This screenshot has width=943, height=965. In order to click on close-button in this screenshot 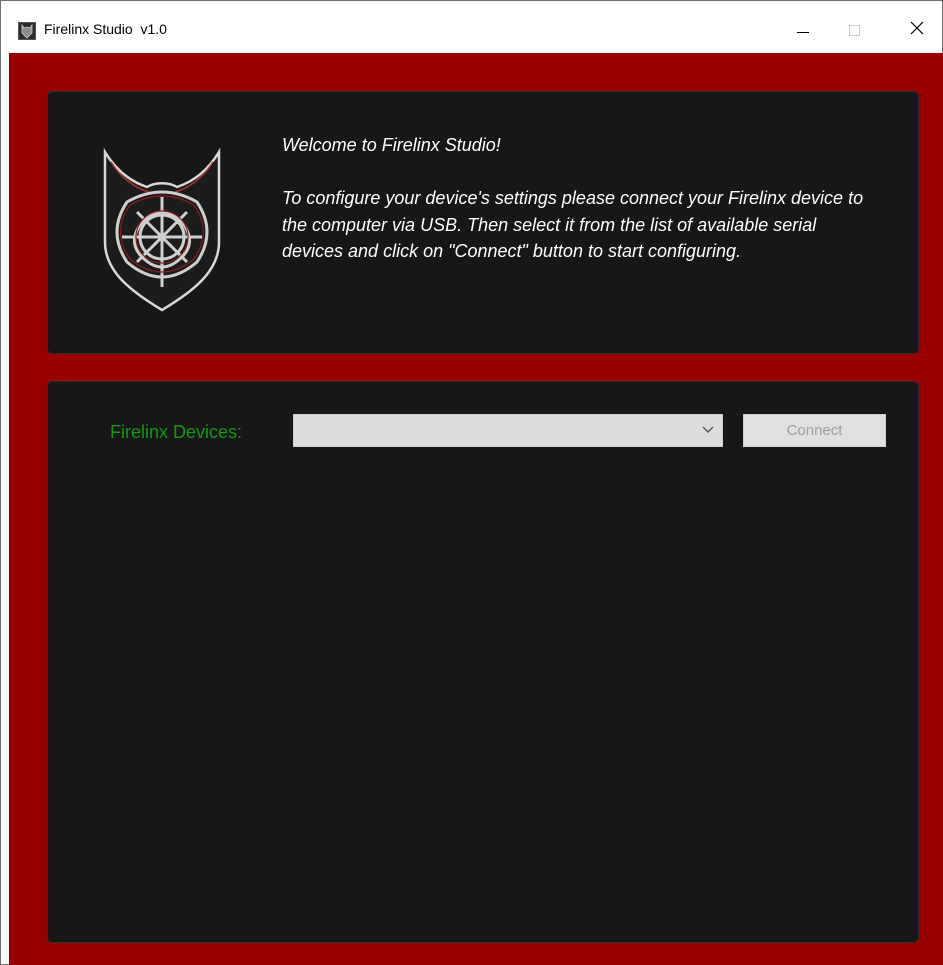, I will do `click(917, 27)`.